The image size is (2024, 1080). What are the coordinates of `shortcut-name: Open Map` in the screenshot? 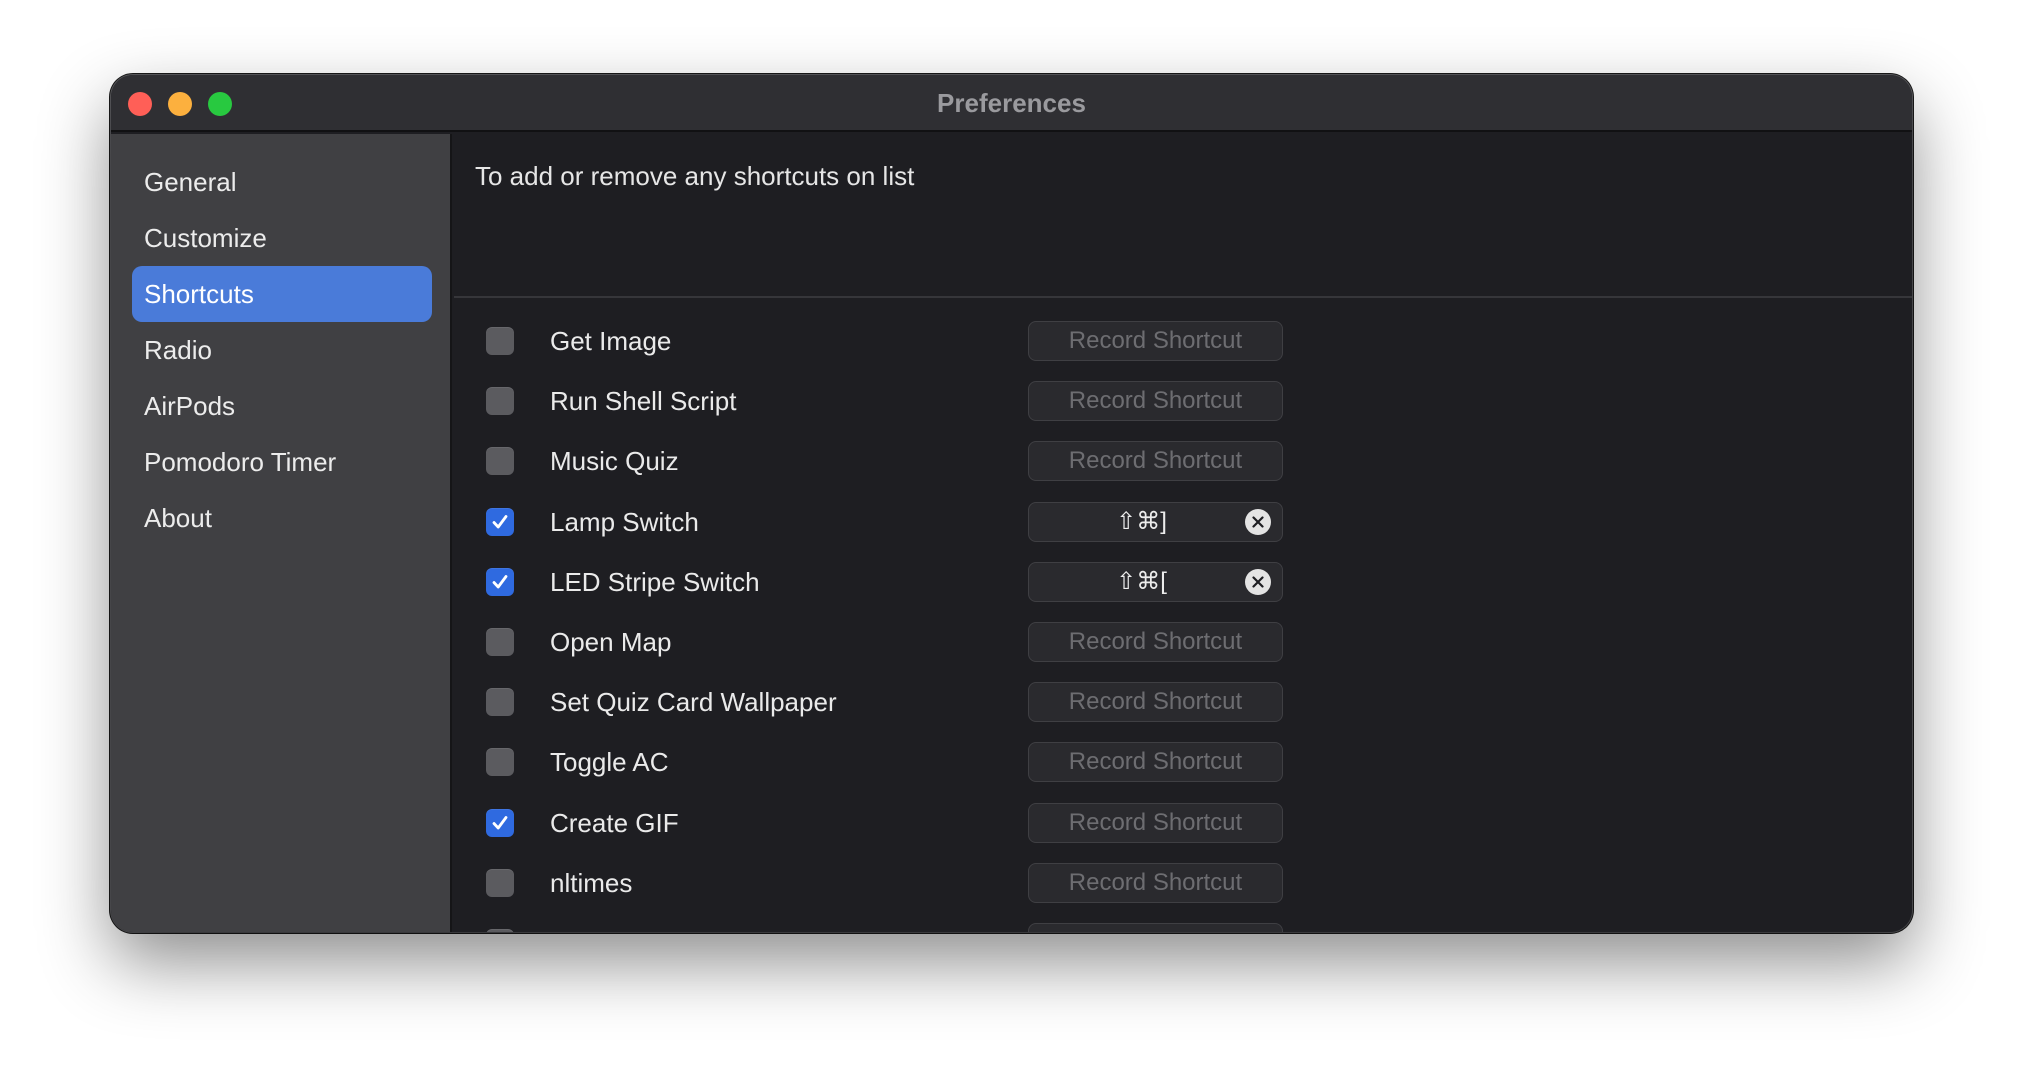 It's located at (611, 642).